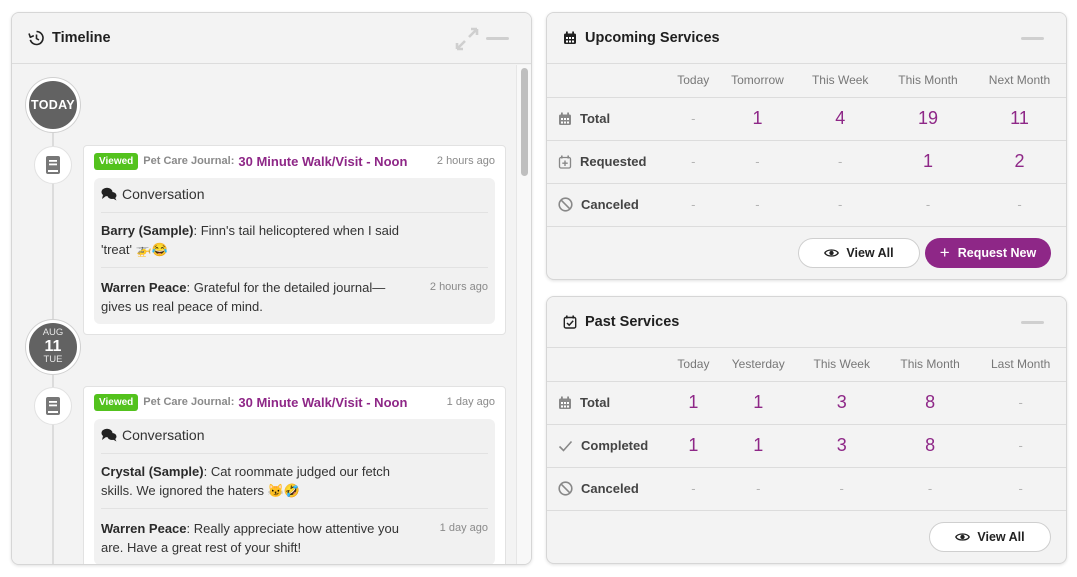  What do you see at coordinates (463, 528) in the screenshot?
I see `message-time: 1 day ago` at bounding box center [463, 528].